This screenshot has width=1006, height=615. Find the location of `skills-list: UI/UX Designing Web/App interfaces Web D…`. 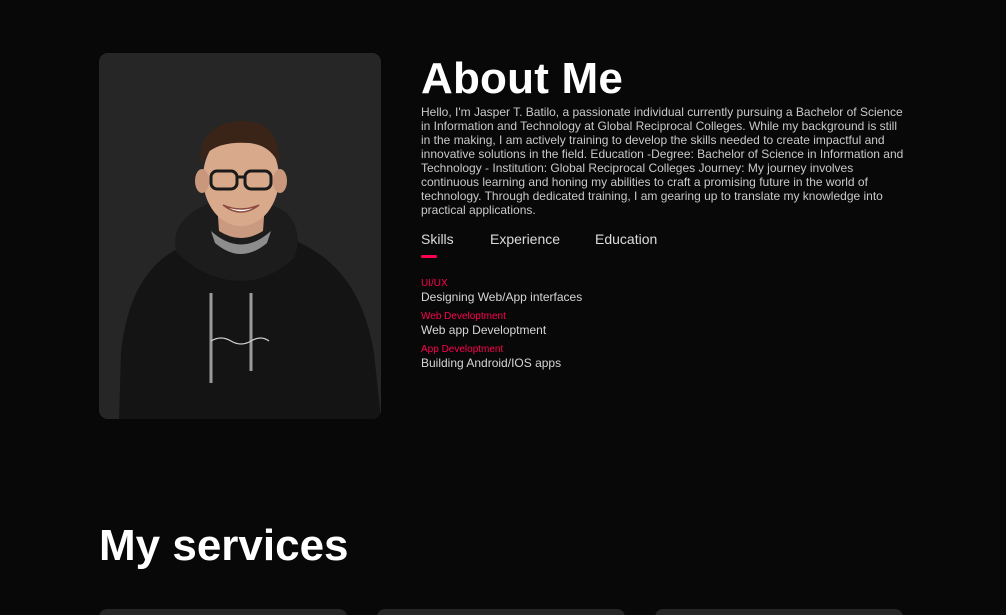

skills-list: UI/UX Designing Web/App interfaces Web D… is located at coordinates (666, 324).